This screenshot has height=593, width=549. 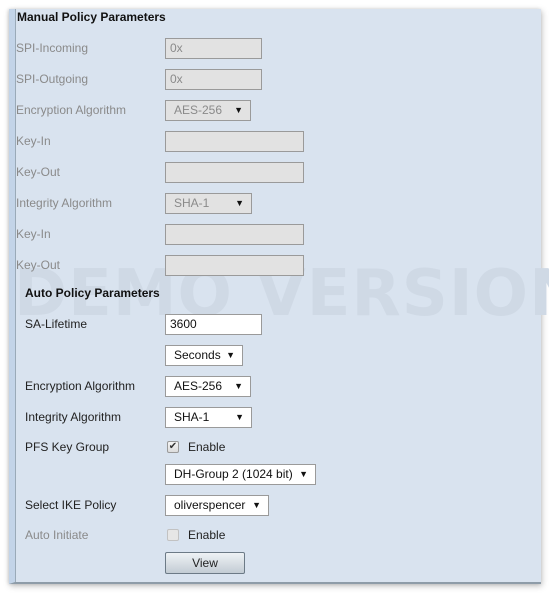 What do you see at coordinates (205, 563) in the screenshot?
I see `view-button: View` at bounding box center [205, 563].